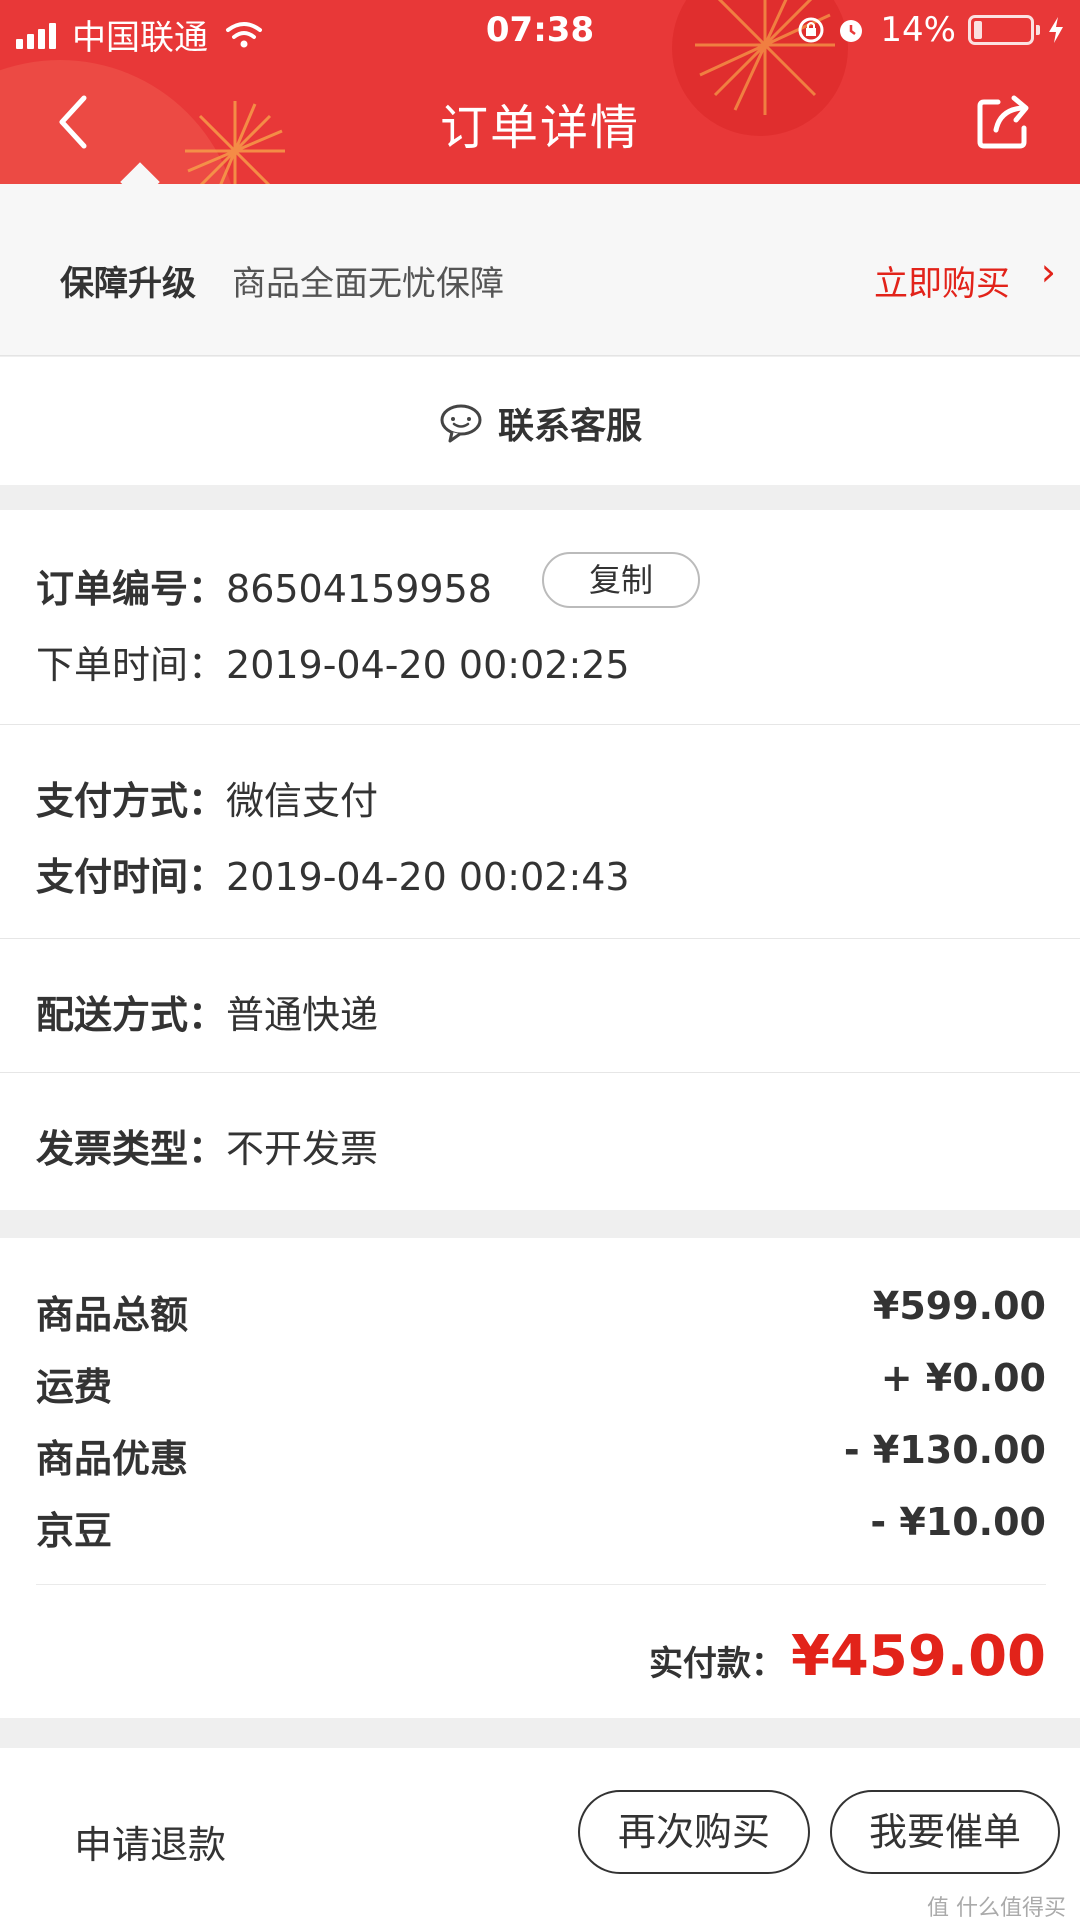  Describe the element at coordinates (1004, 30) in the screenshot. I see `battery-icon` at that location.